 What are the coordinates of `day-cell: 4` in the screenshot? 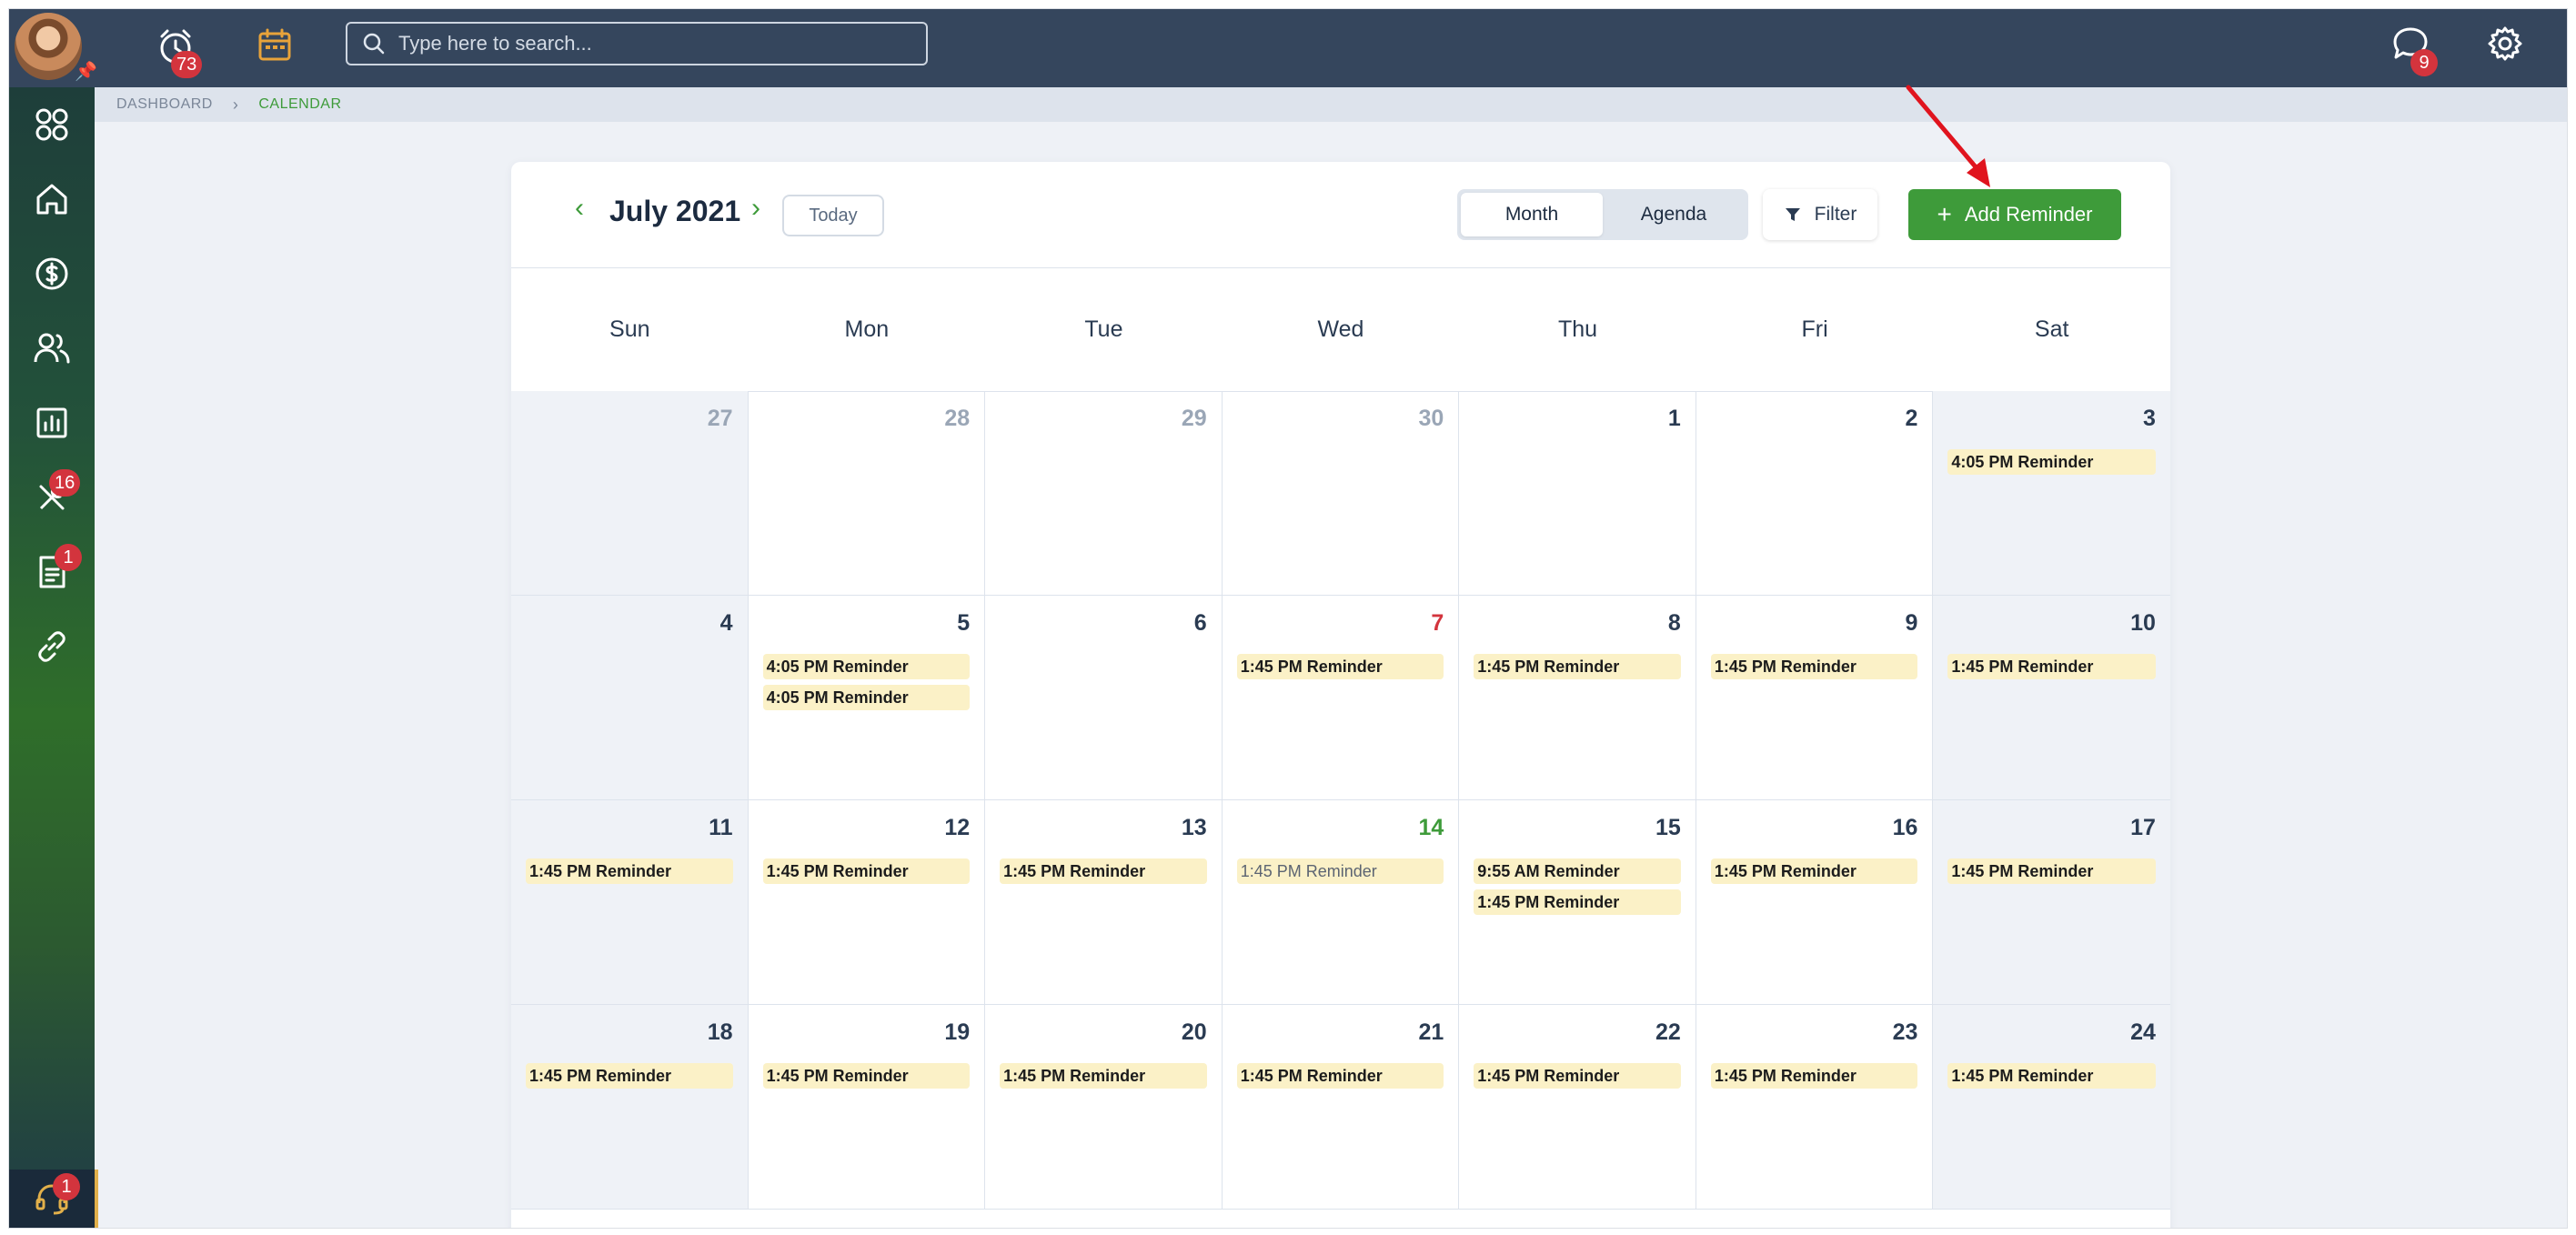 It's located at (630, 697).